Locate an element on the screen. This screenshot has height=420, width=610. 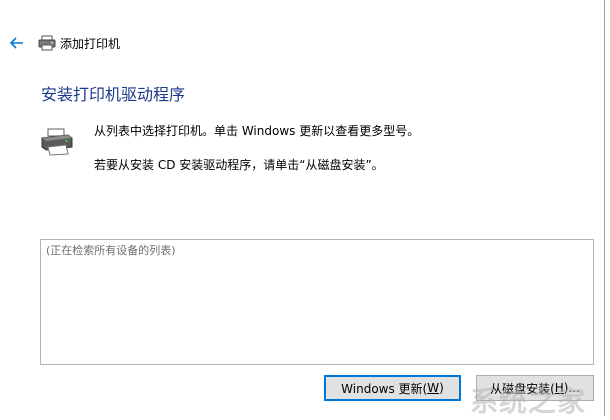
instruction-select-printer: 从列表中选择打印机。单击 Windows 更新以查看更多型号。 is located at coordinates (257, 131).